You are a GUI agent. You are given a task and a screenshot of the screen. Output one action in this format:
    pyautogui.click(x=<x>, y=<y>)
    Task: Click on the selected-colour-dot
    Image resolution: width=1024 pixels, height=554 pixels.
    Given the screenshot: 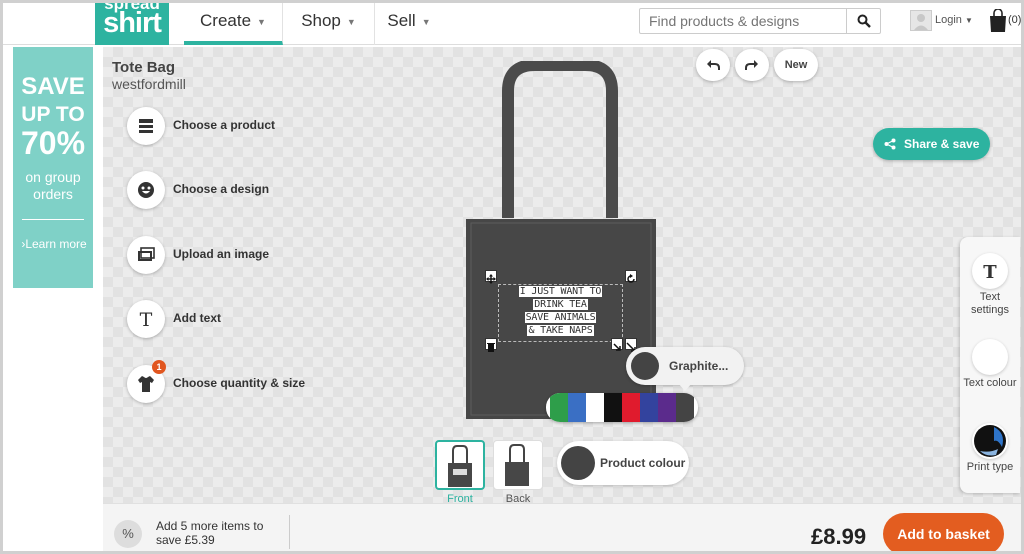 What is the action you would take?
    pyautogui.click(x=645, y=366)
    